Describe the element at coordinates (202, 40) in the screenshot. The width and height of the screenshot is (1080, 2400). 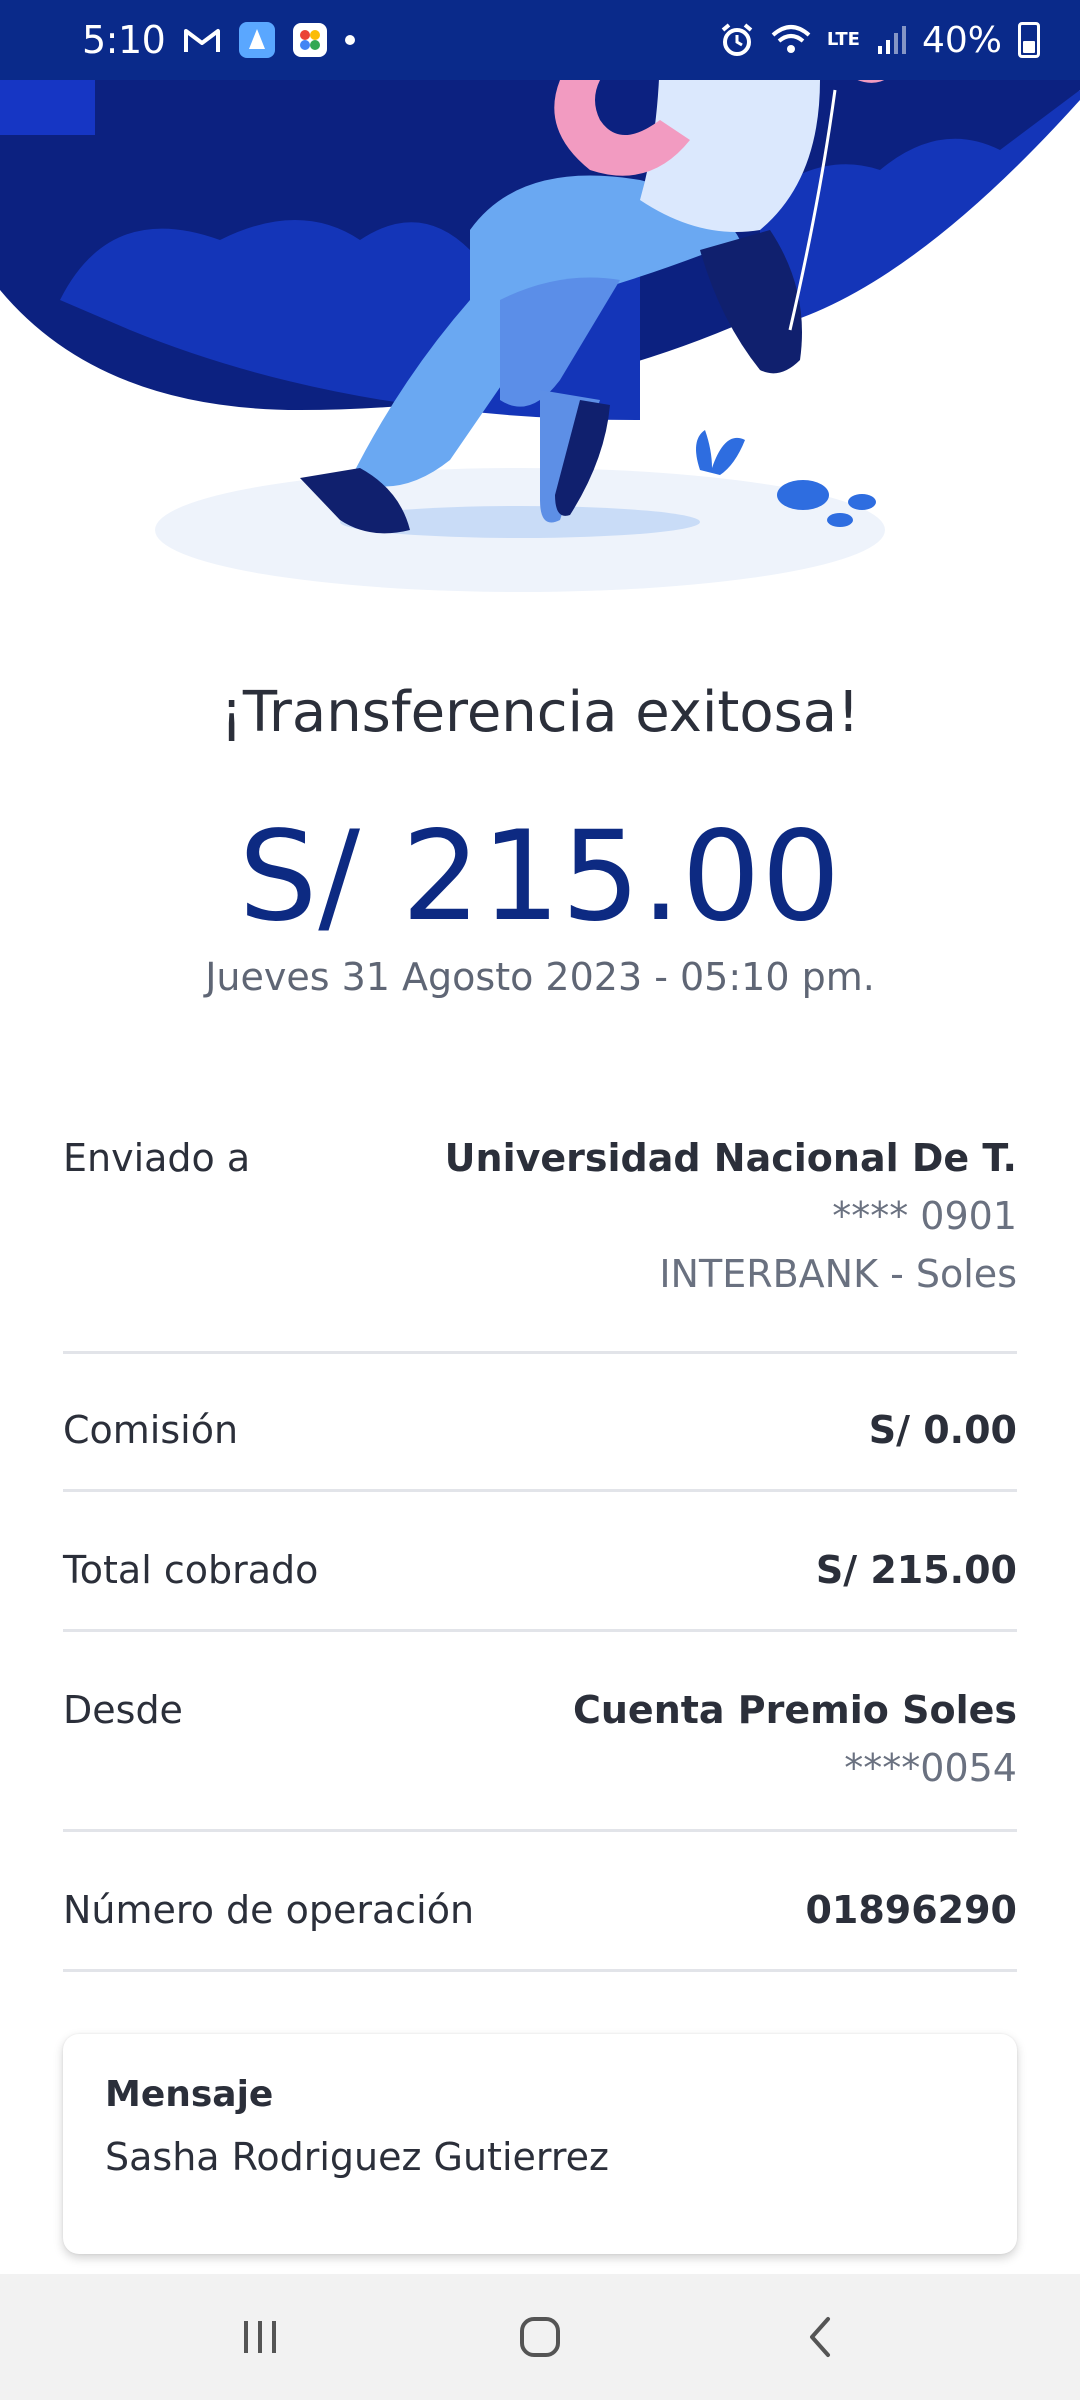
I see `gmail-icon` at that location.